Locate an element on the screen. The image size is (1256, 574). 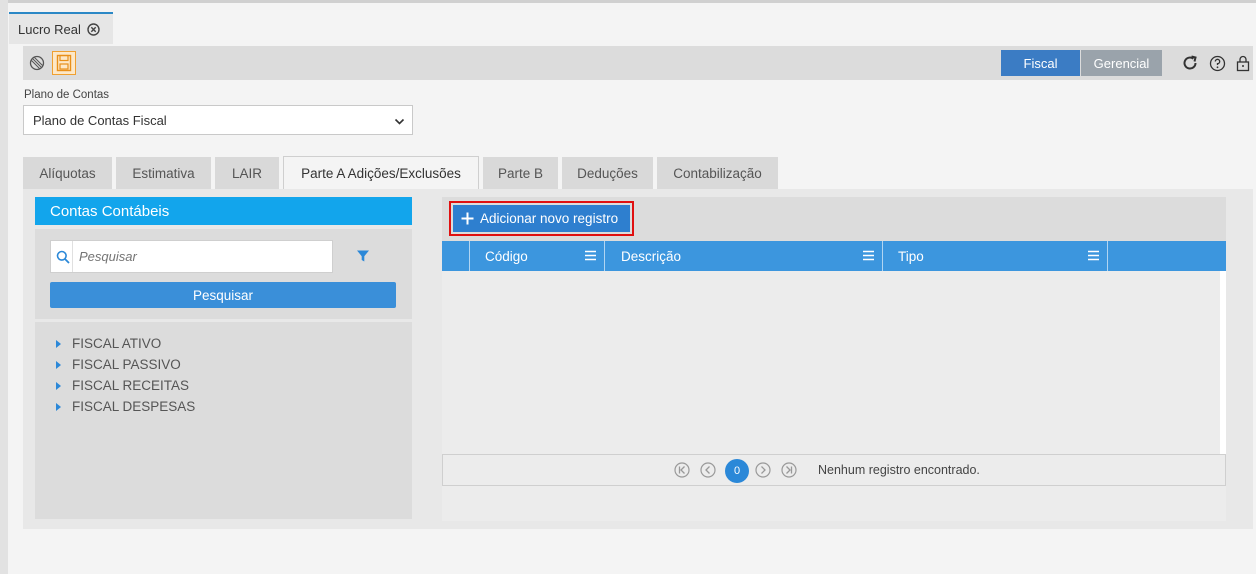
tab-aliquotas: Alíquotas is located at coordinates (67, 173).